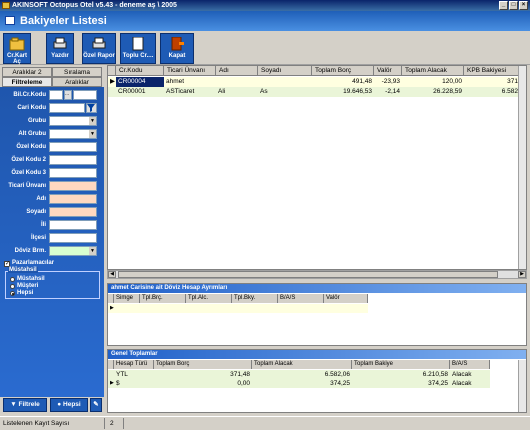 The height and width of the screenshot is (430, 530). What do you see at coordinates (140, 71) in the screenshot?
I see `column-header: Cr.Kodu` at bounding box center [140, 71].